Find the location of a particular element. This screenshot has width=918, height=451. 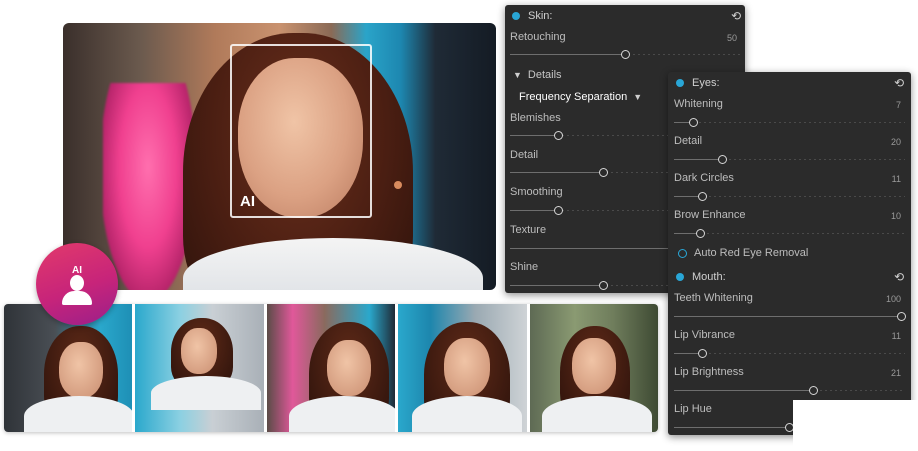

blemishes-slider is located at coordinates (558, 135).